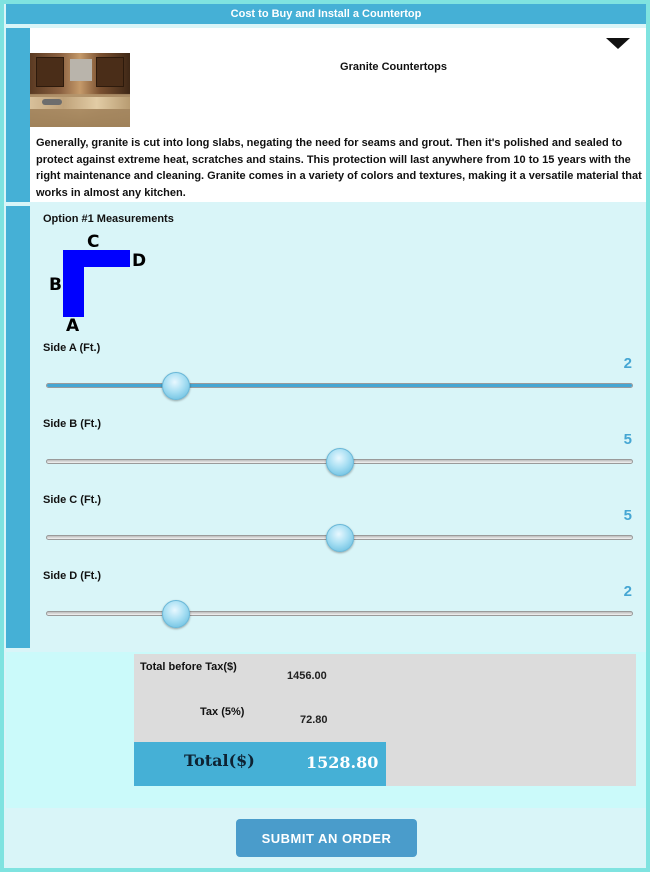 The width and height of the screenshot is (650, 872). I want to click on grand-total-label: Total($), so click(219, 760).